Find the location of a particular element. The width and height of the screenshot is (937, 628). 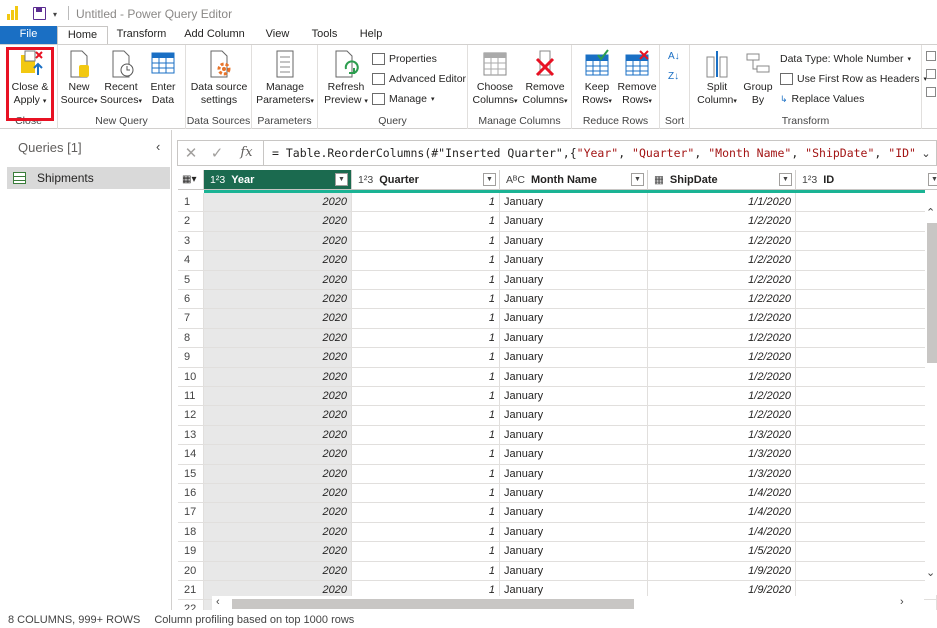

scroll-down-icon: ⌄ is located at coordinates (930, 572).